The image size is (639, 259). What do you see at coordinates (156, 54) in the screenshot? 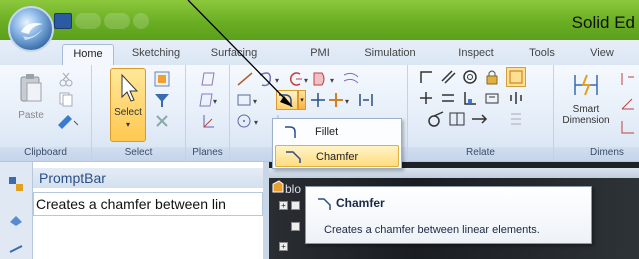
I see `tab-sketching: Sketching` at bounding box center [156, 54].